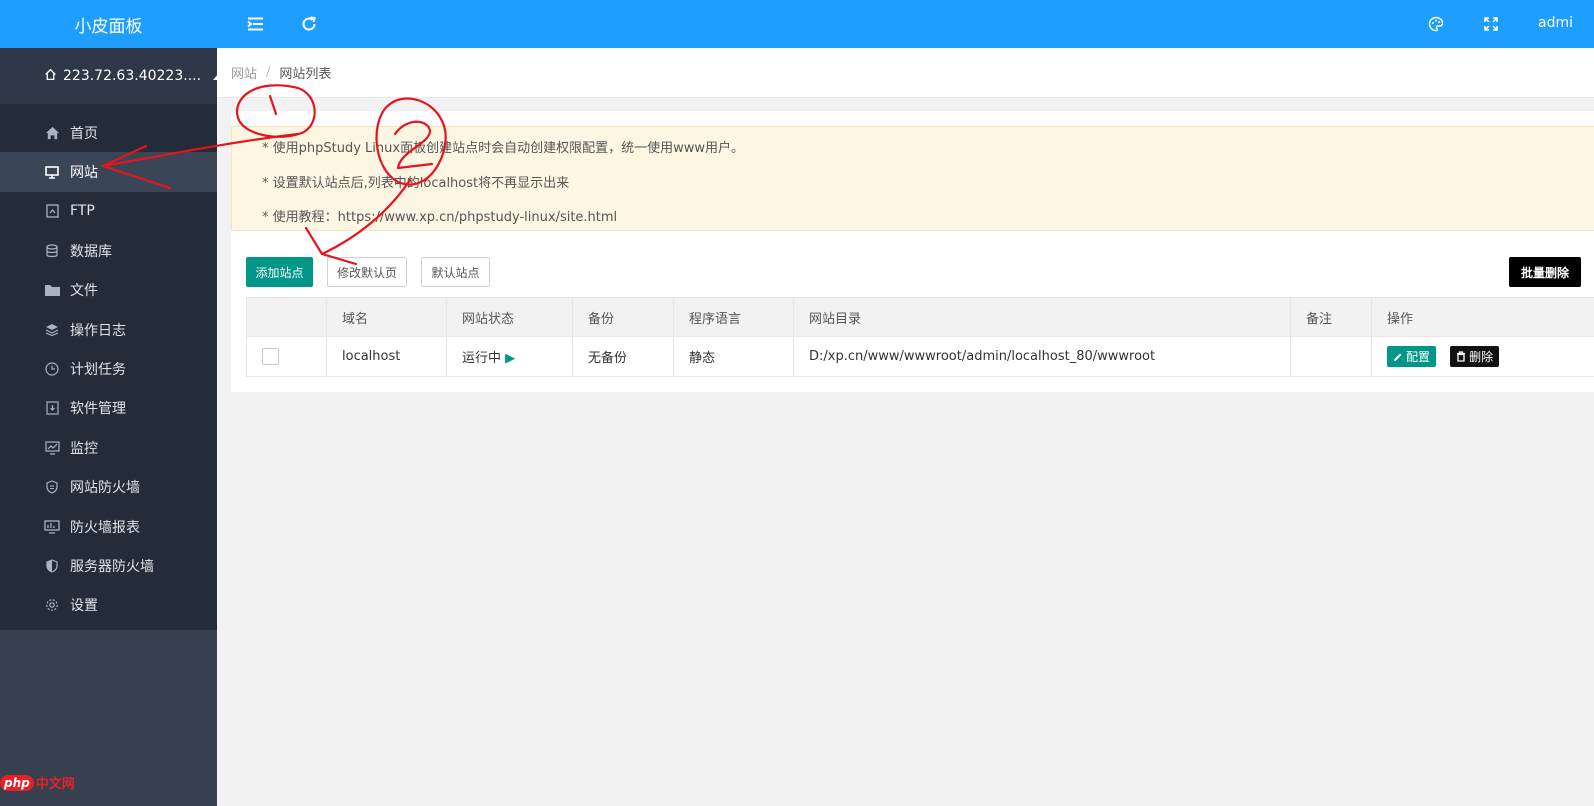 The width and height of the screenshot is (1594, 806). Describe the element at coordinates (84, 448) in the screenshot. I see `sidebar-item-label: 监控` at that location.